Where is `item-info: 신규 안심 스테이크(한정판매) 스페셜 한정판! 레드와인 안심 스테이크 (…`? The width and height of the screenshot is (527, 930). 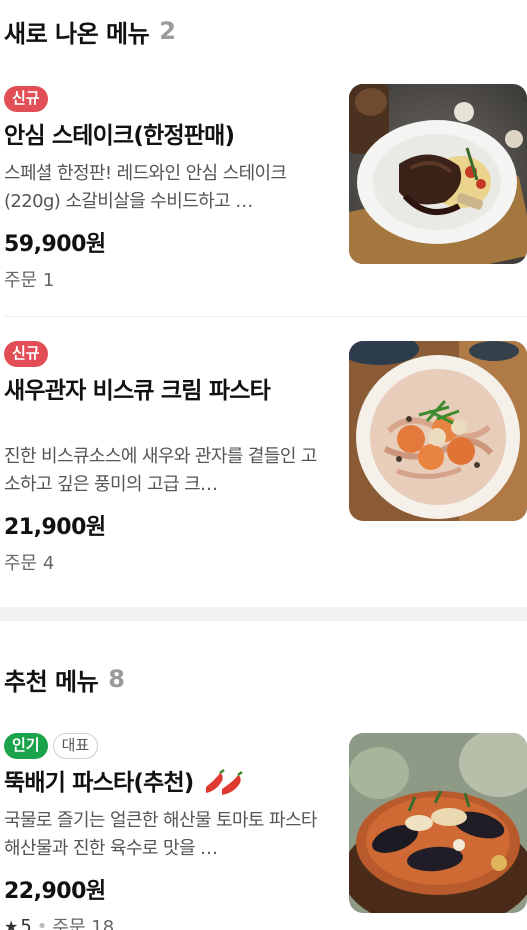 item-info: 신규 안심 스테이크(한정판매) 스페셜 한정판! 레드와인 안심 스테이크 (… is located at coordinates (165, 189).